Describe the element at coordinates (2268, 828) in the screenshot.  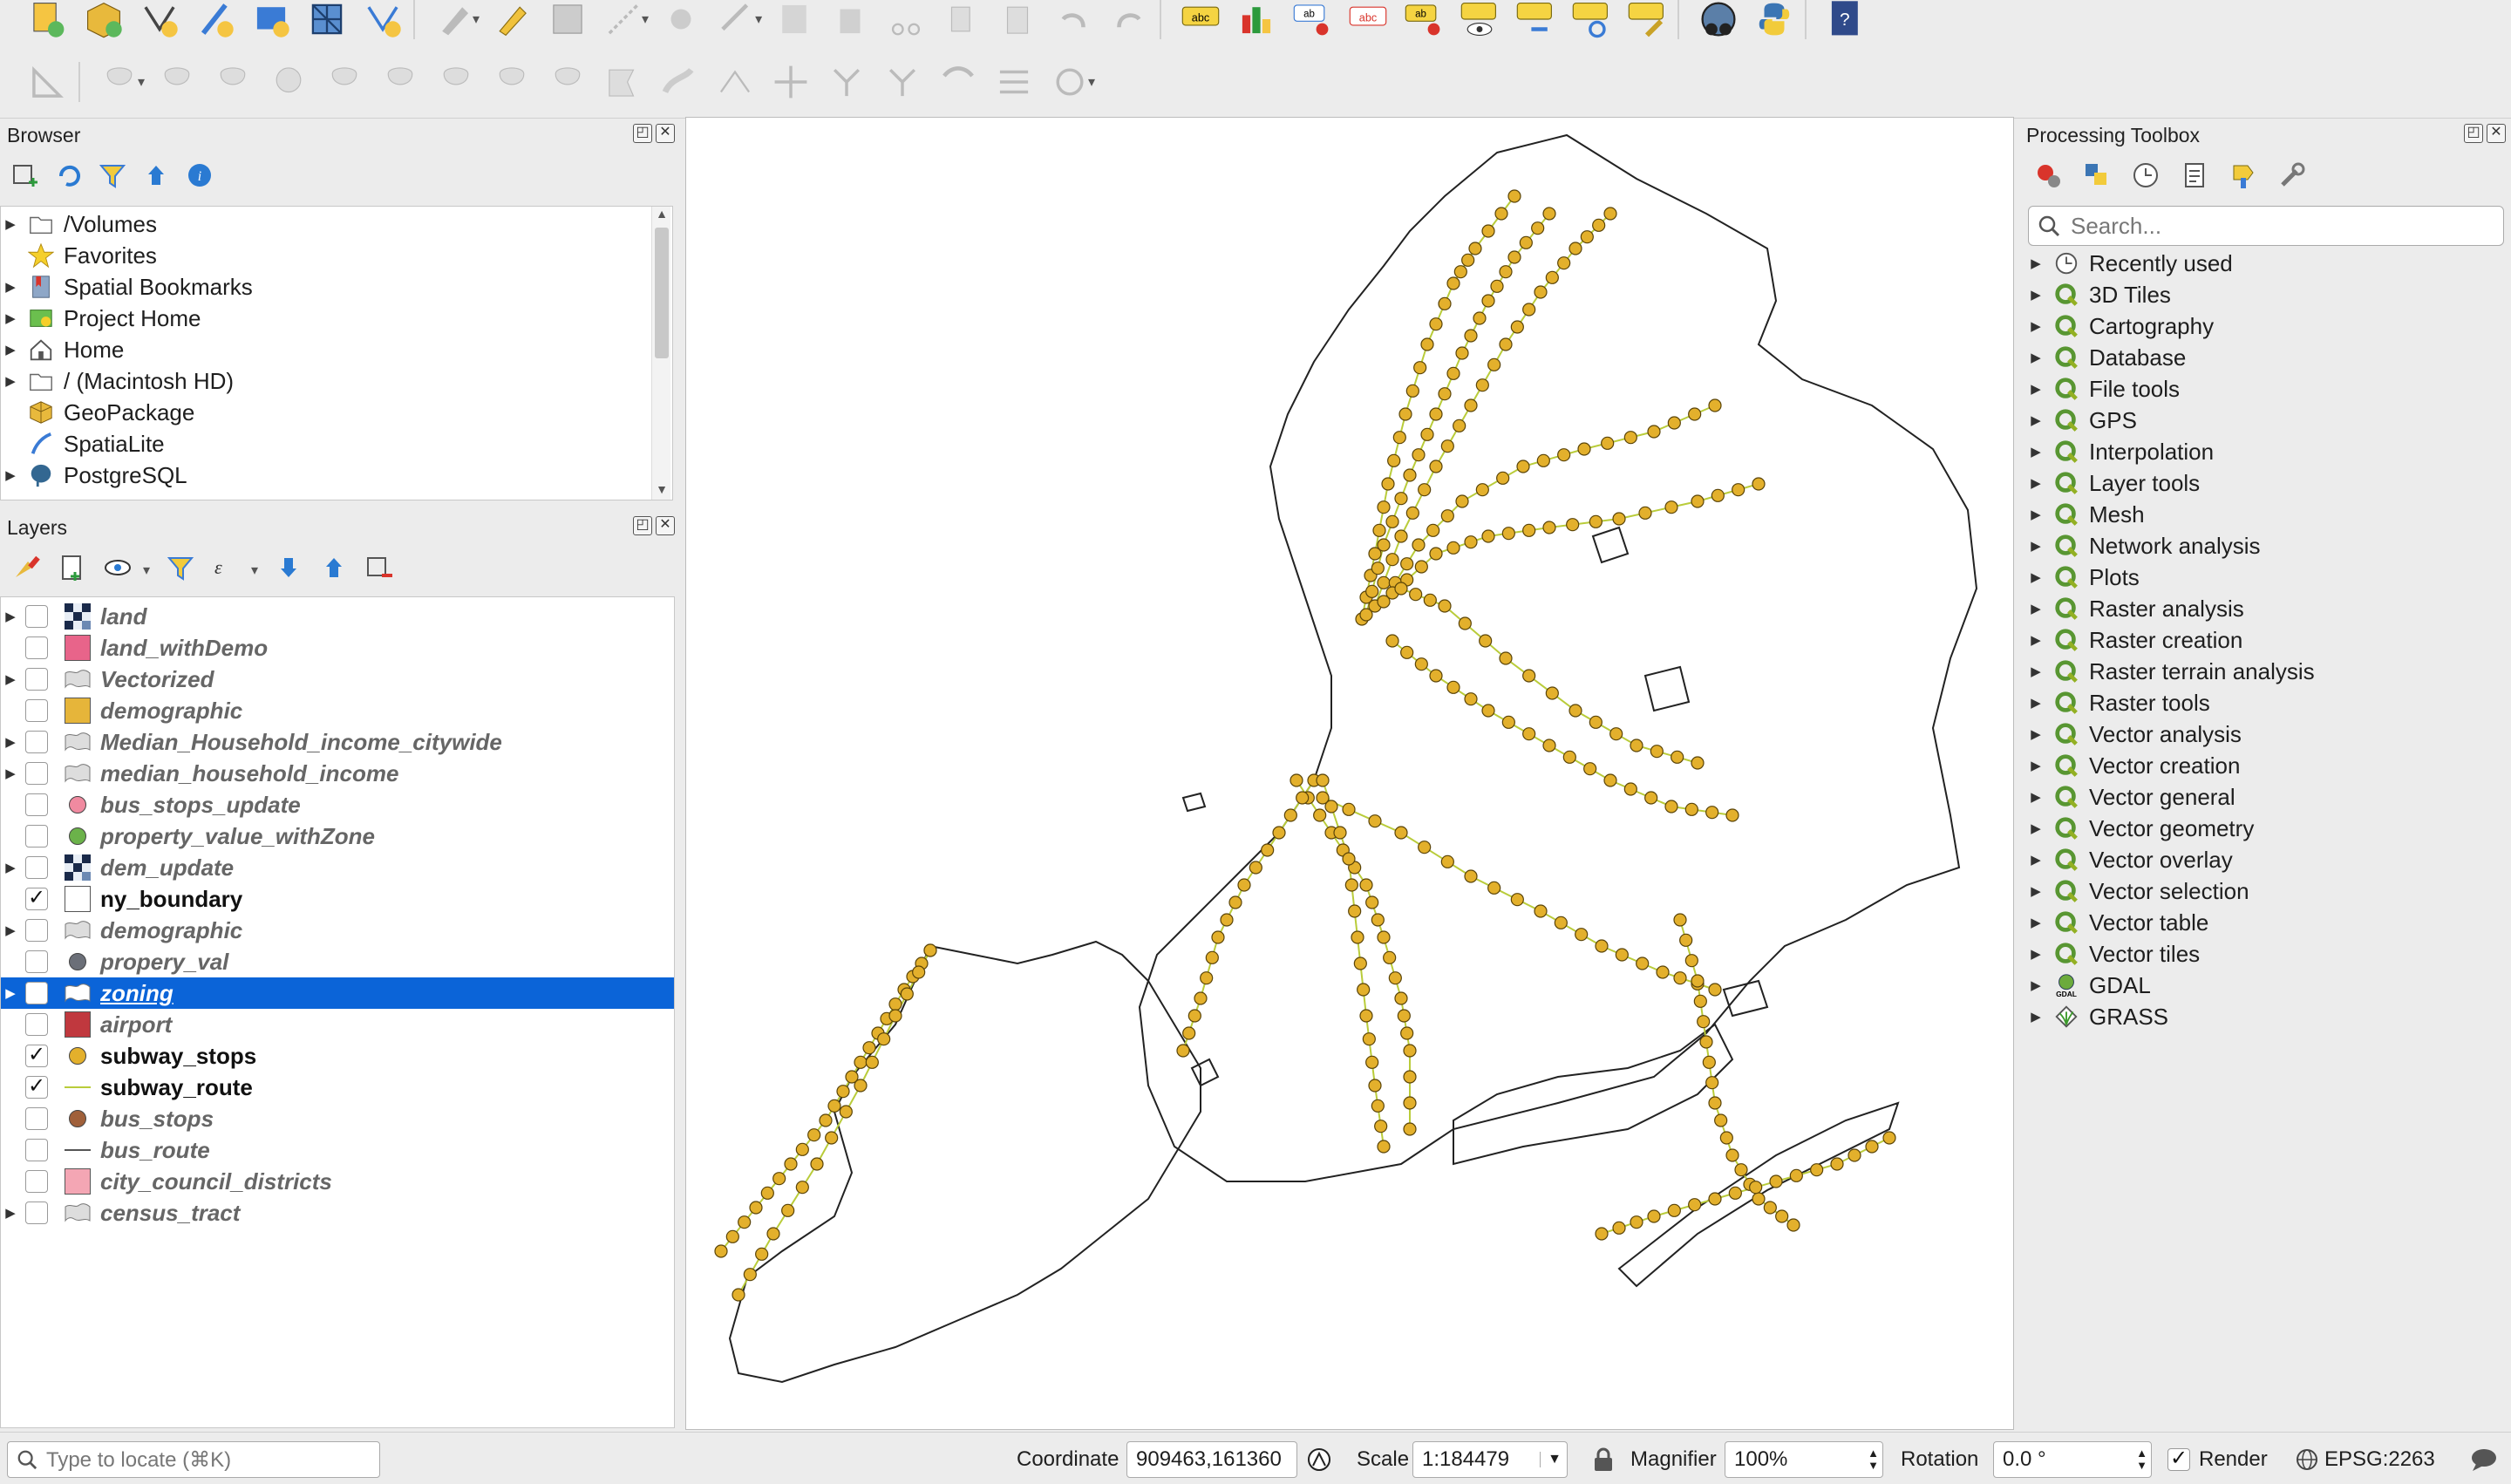
I see `toolbox-group: ▶ Vector geometry` at that location.